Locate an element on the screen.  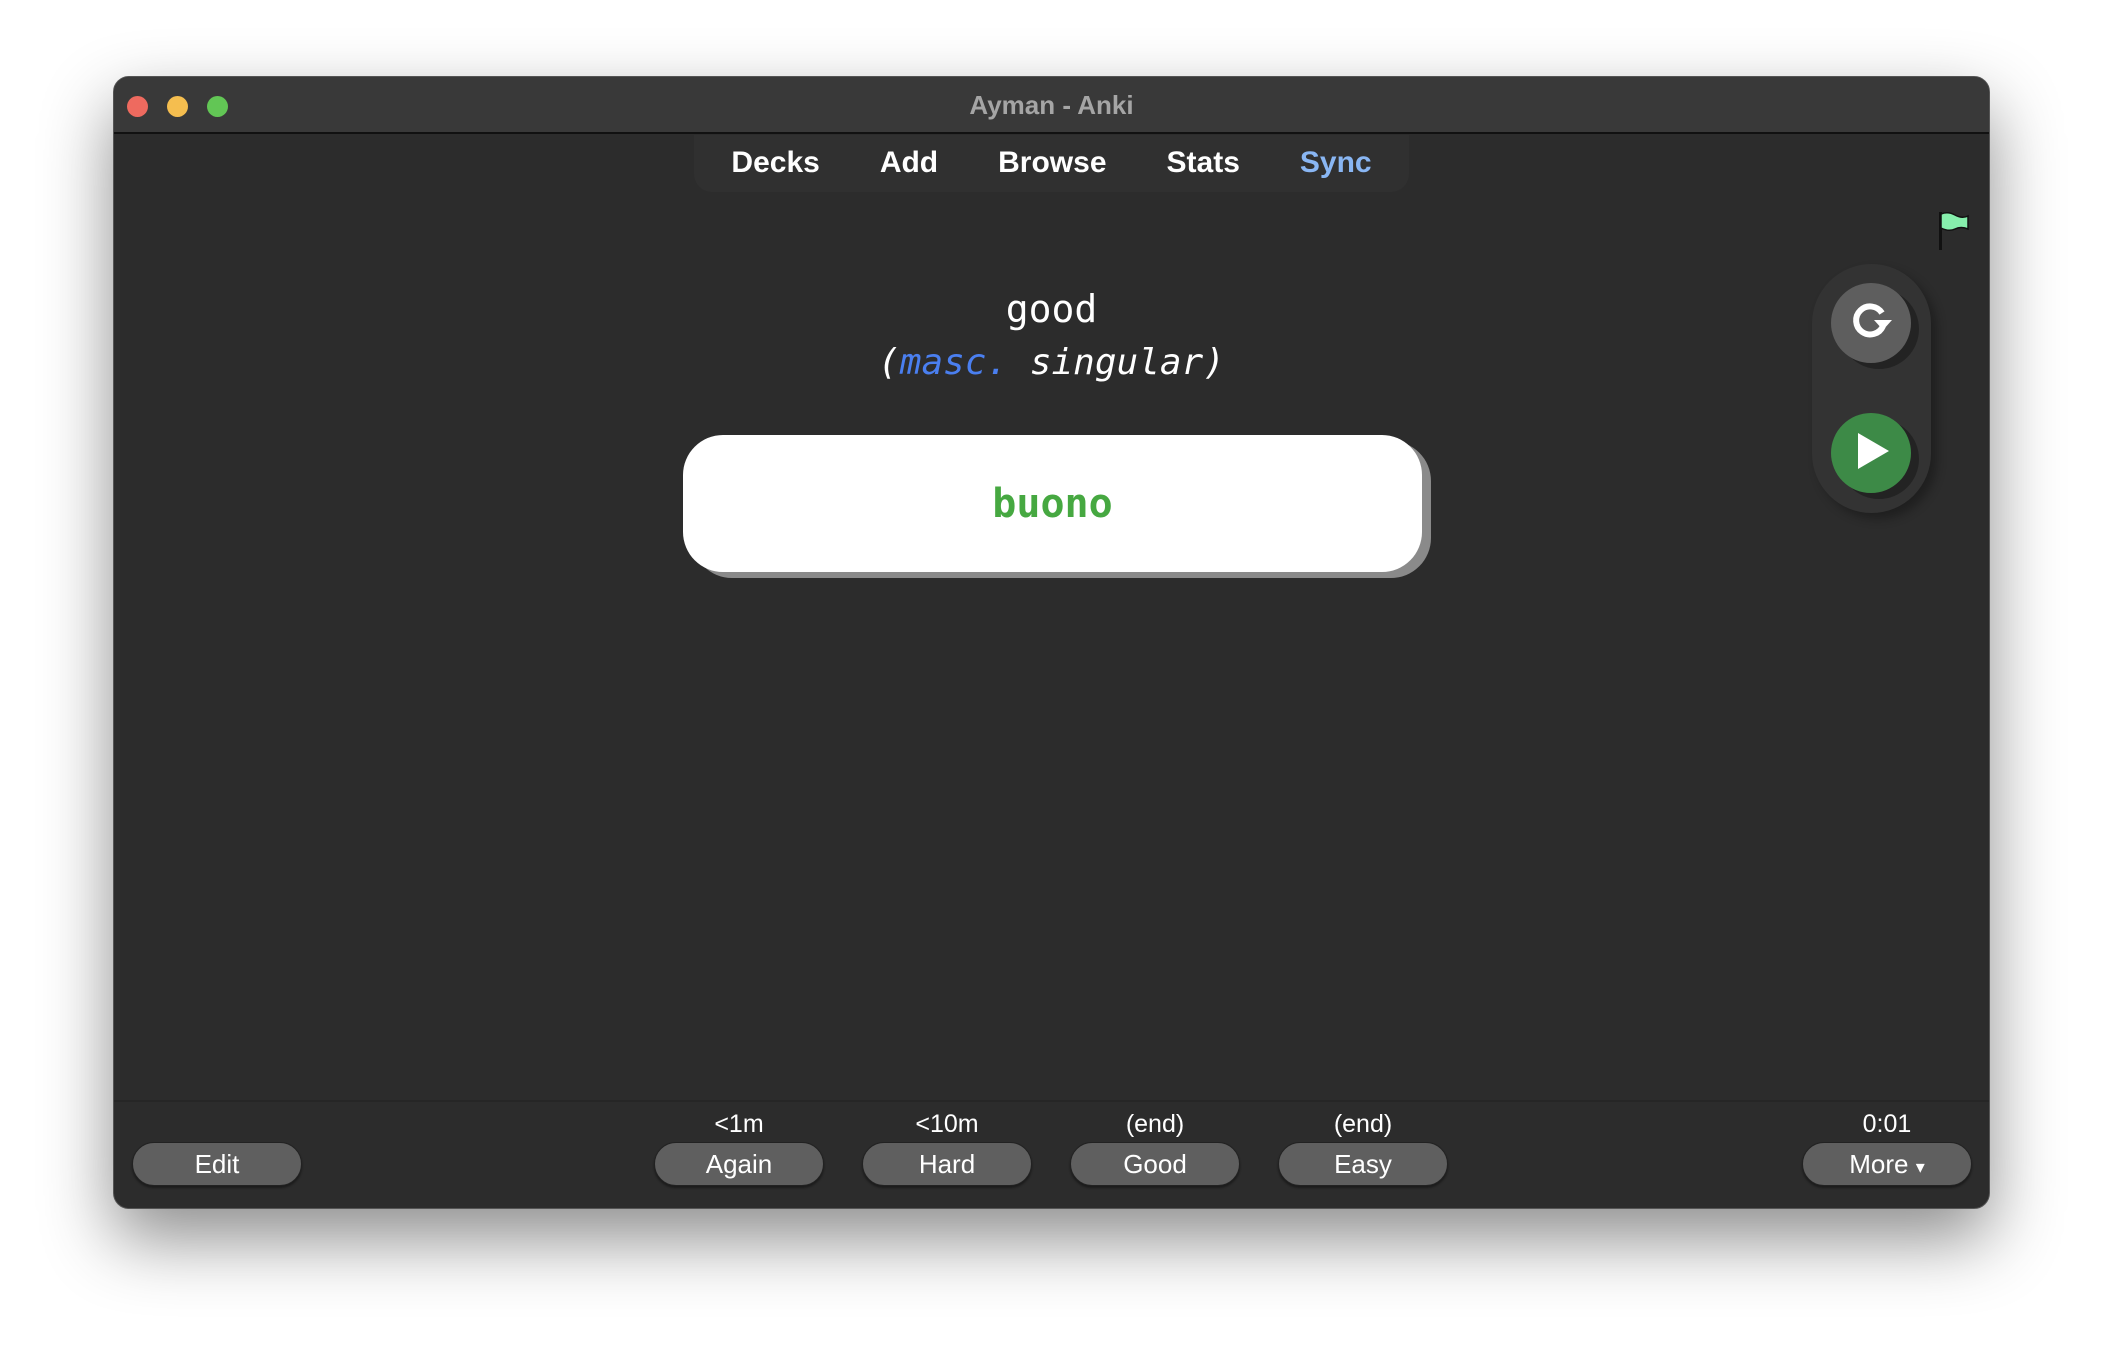
hard-interval: <10m is located at coordinates (947, 1124).